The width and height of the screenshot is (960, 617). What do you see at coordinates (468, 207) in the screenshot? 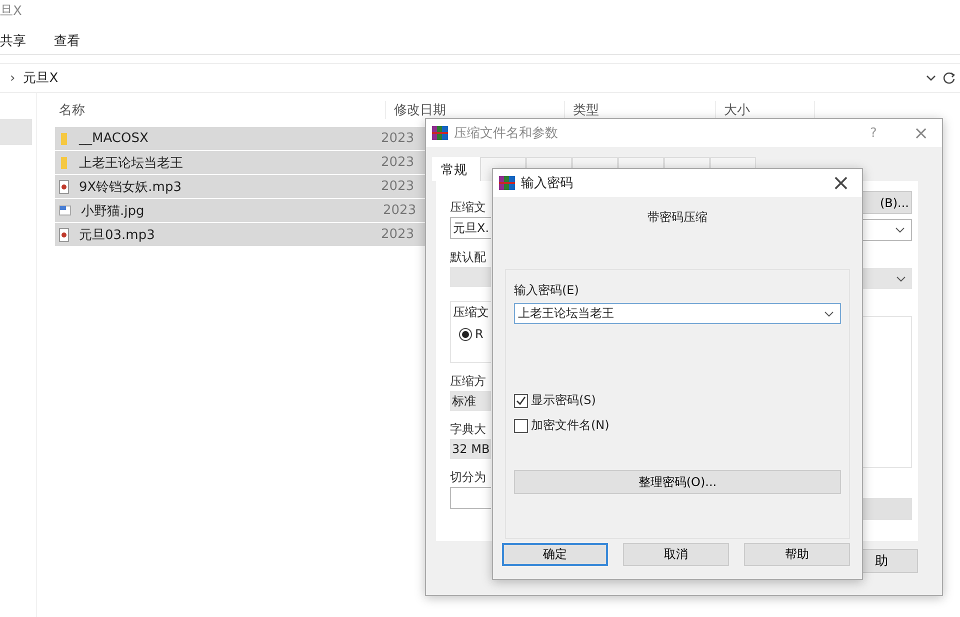
I see `field-label: 压缩文` at bounding box center [468, 207].